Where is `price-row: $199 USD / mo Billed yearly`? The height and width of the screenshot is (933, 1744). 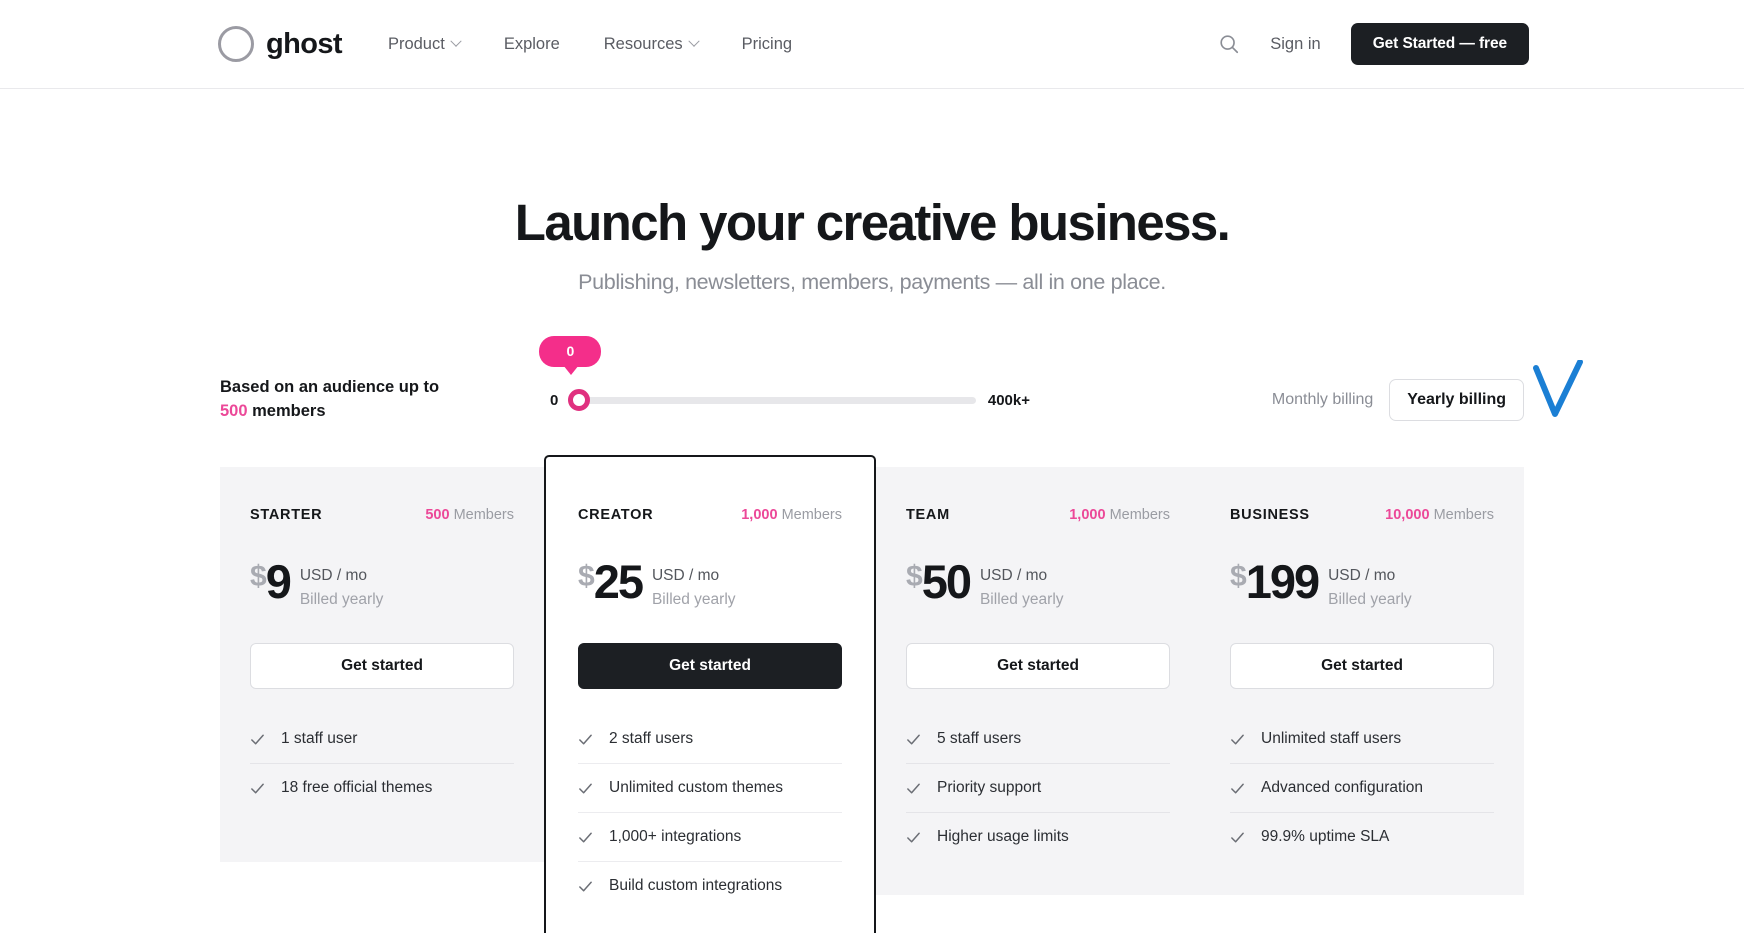 price-row: $199 USD / mo Billed yearly is located at coordinates (1362, 584).